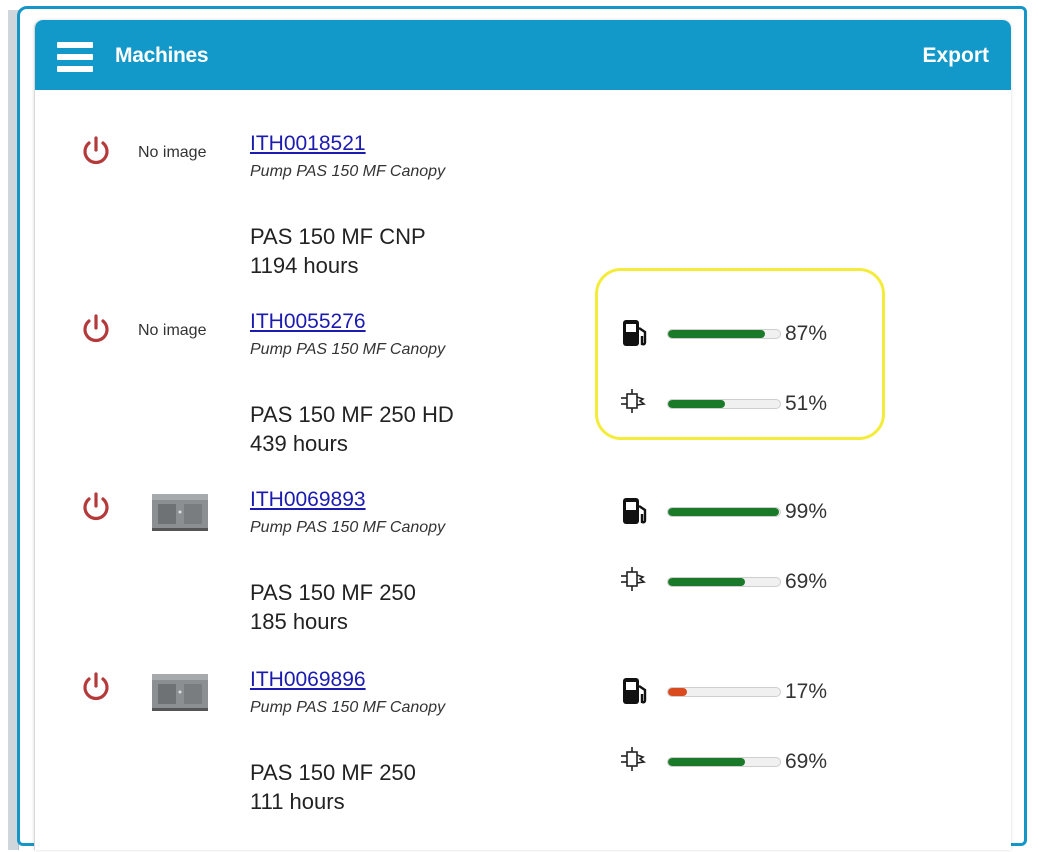 The image size is (1038, 852). I want to click on hamburger-menu-icon, so click(75, 57).